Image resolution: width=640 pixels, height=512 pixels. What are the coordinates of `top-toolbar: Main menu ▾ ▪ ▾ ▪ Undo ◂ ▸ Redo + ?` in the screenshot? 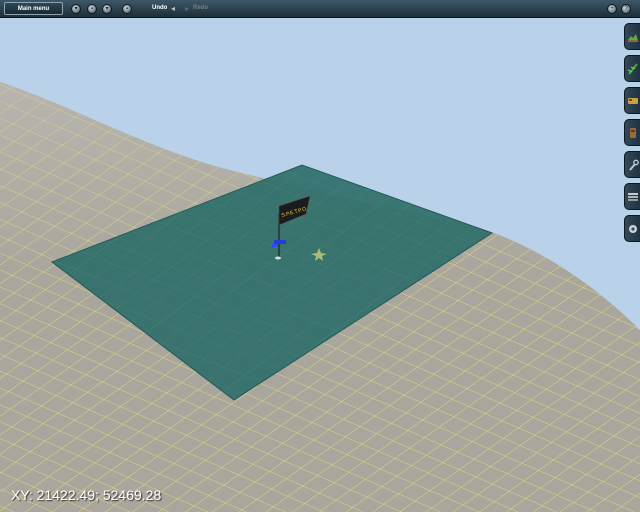 It's located at (320, 9).